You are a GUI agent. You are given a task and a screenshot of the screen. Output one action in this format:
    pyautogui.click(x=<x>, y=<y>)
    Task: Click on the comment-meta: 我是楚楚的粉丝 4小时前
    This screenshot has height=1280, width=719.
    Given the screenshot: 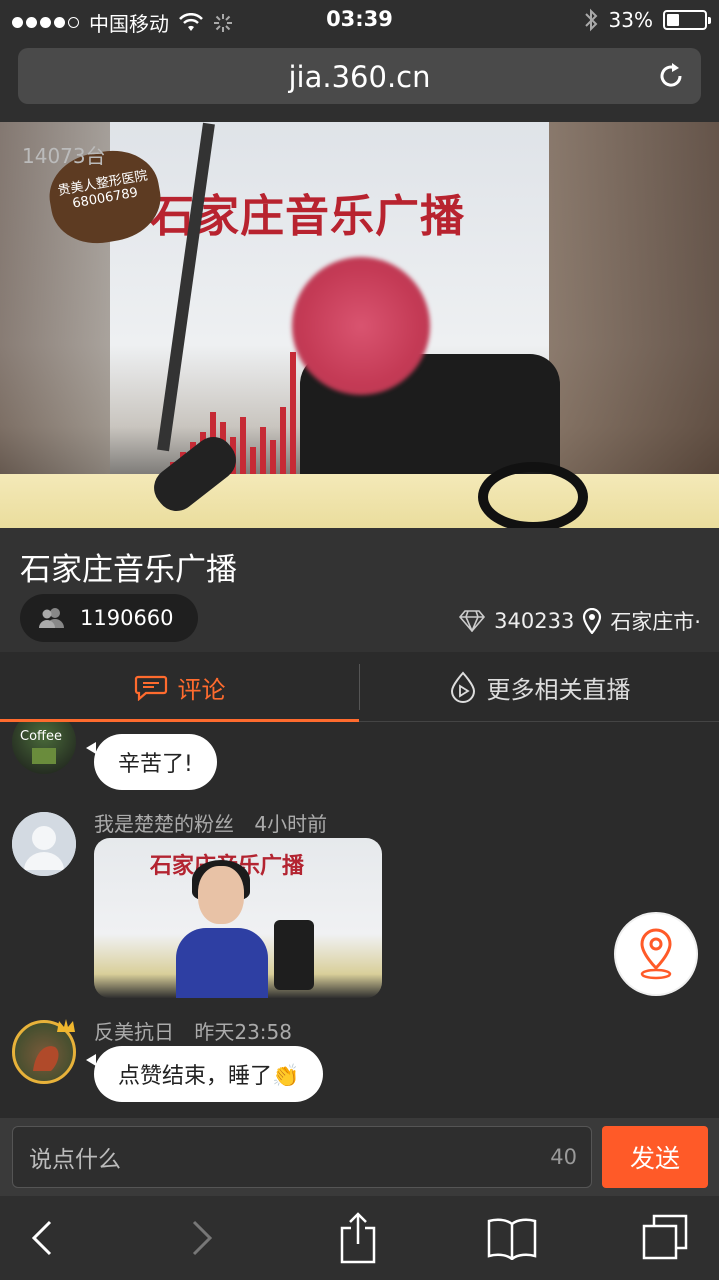 What is the action you would take?
    pyautogui.click(x=210, y=822)
    